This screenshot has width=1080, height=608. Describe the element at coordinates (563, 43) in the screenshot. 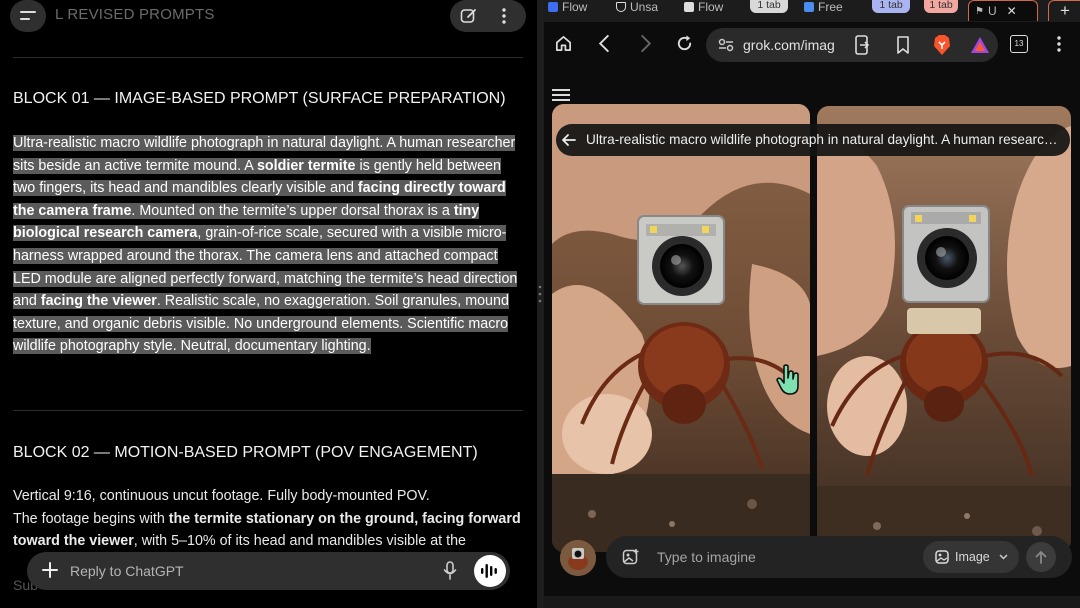

I see `home-icon` at that location.